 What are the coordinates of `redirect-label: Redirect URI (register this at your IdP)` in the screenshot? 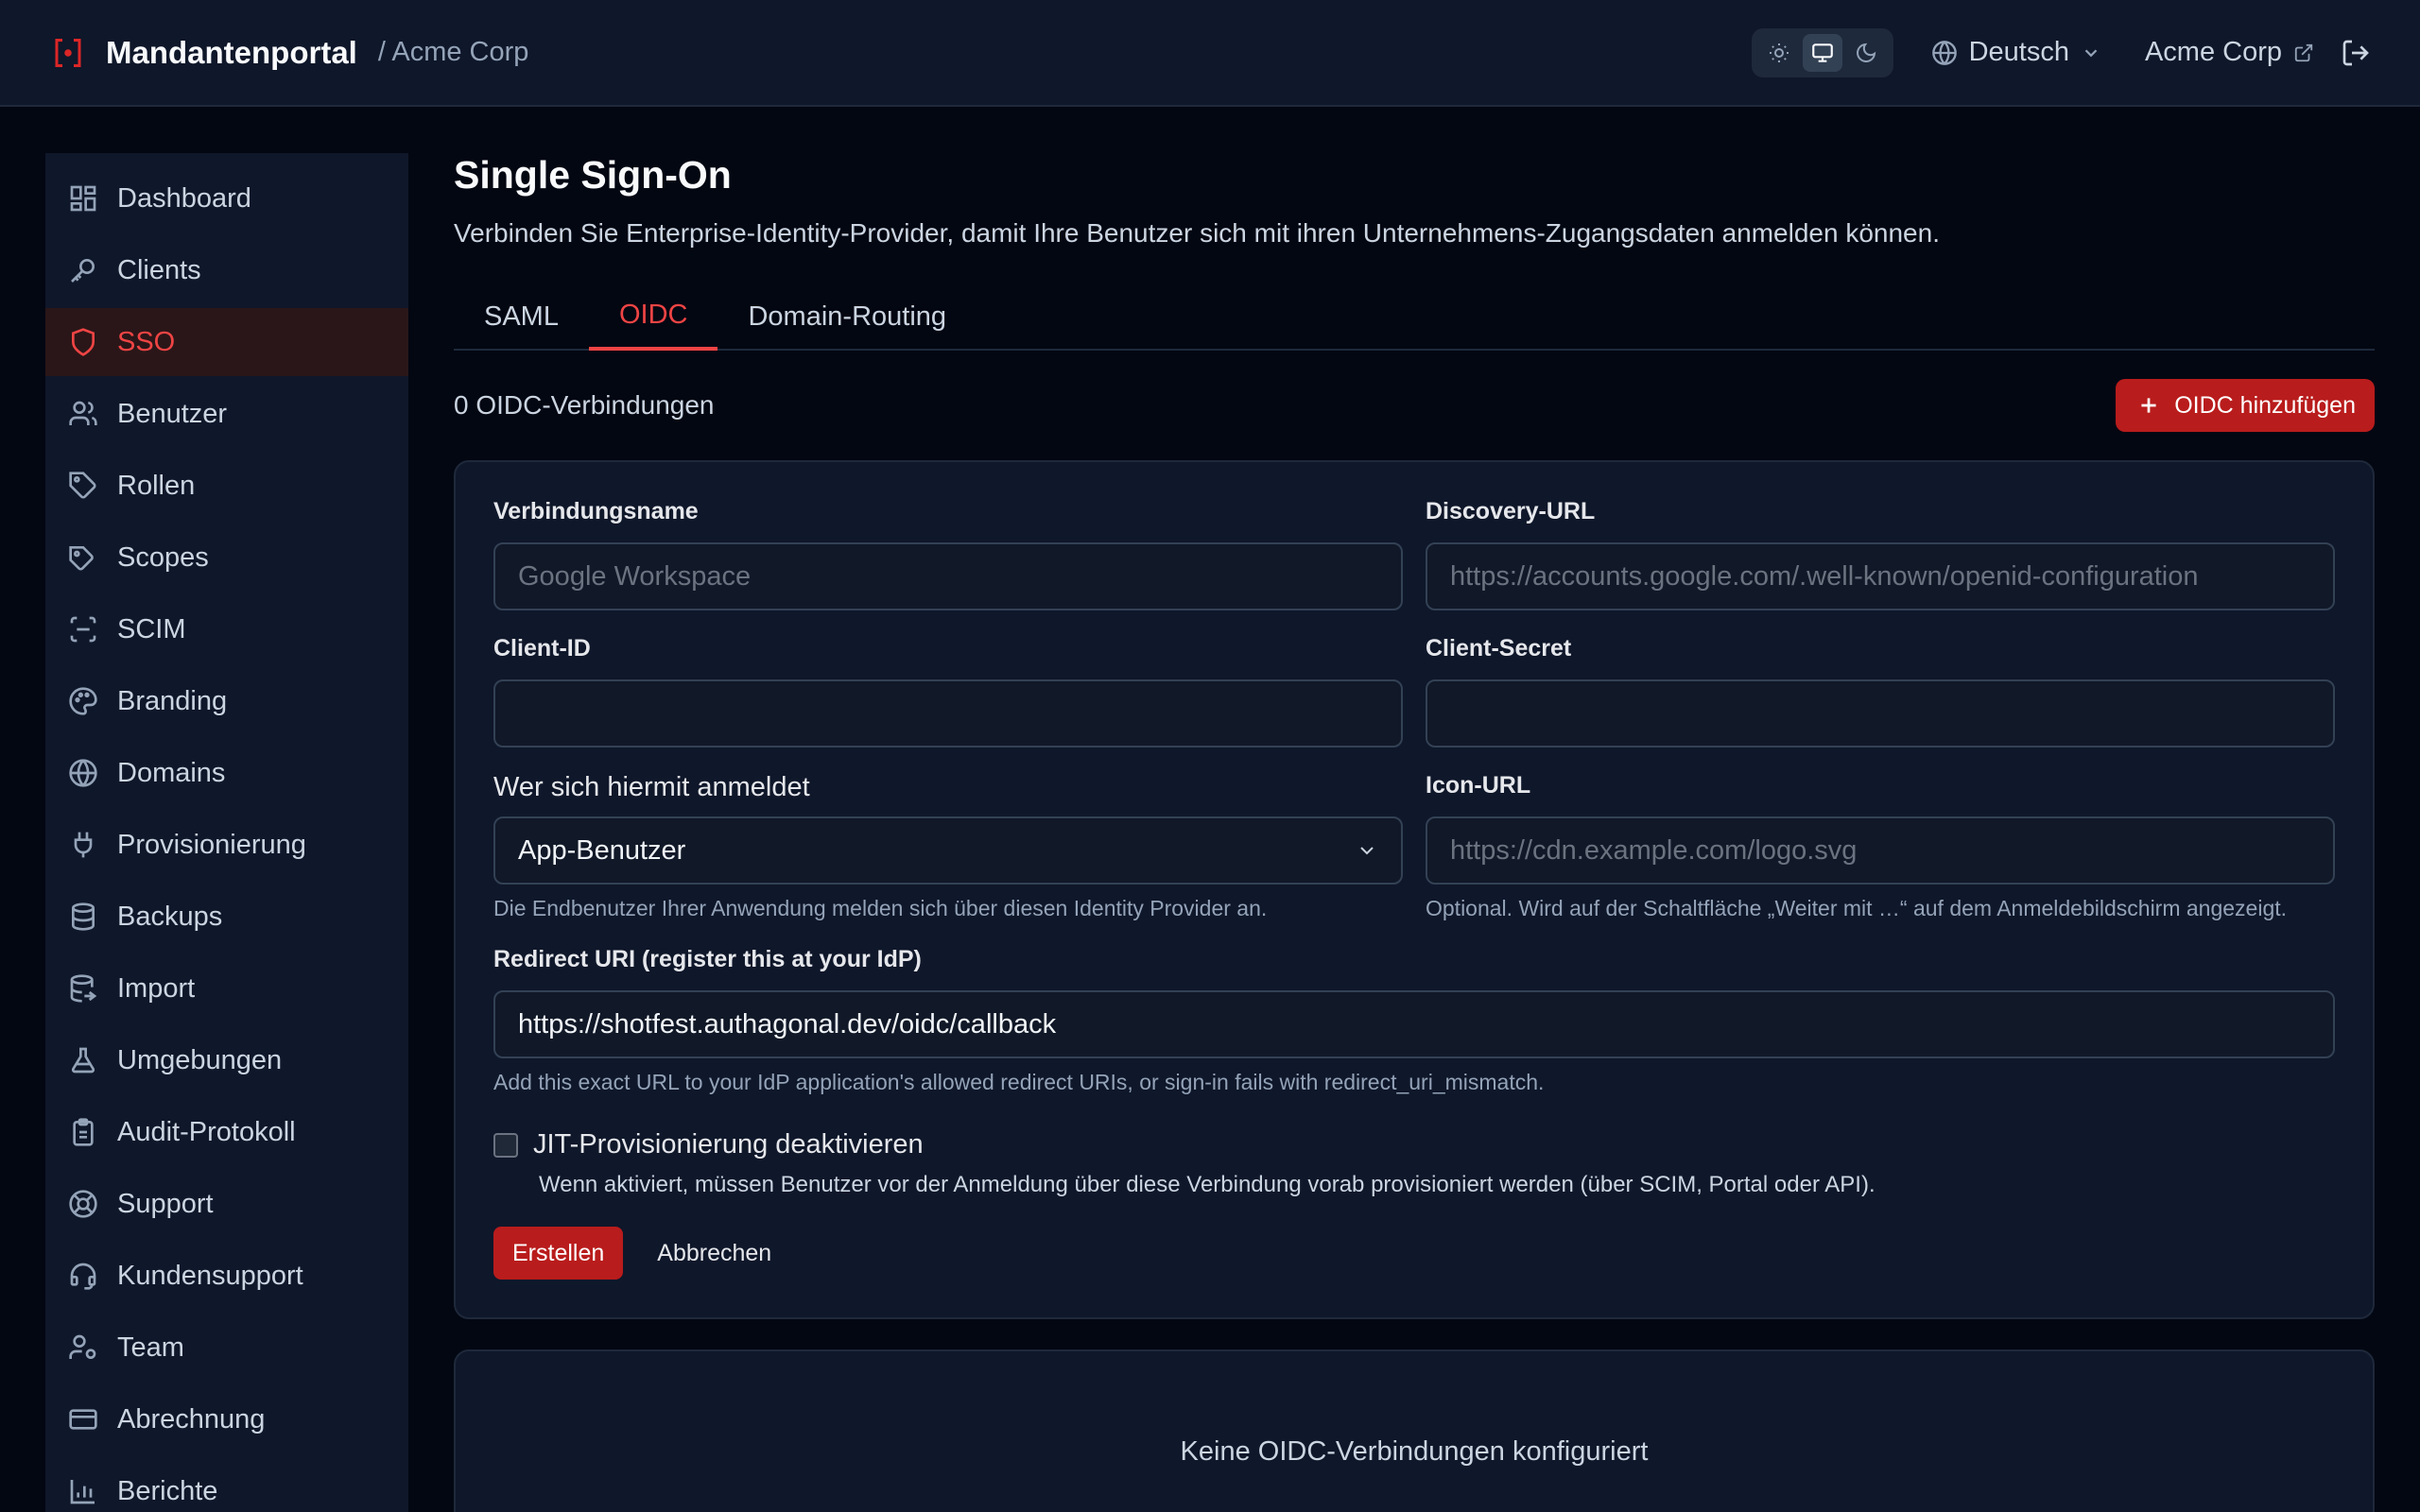 It's located at (707, 959).